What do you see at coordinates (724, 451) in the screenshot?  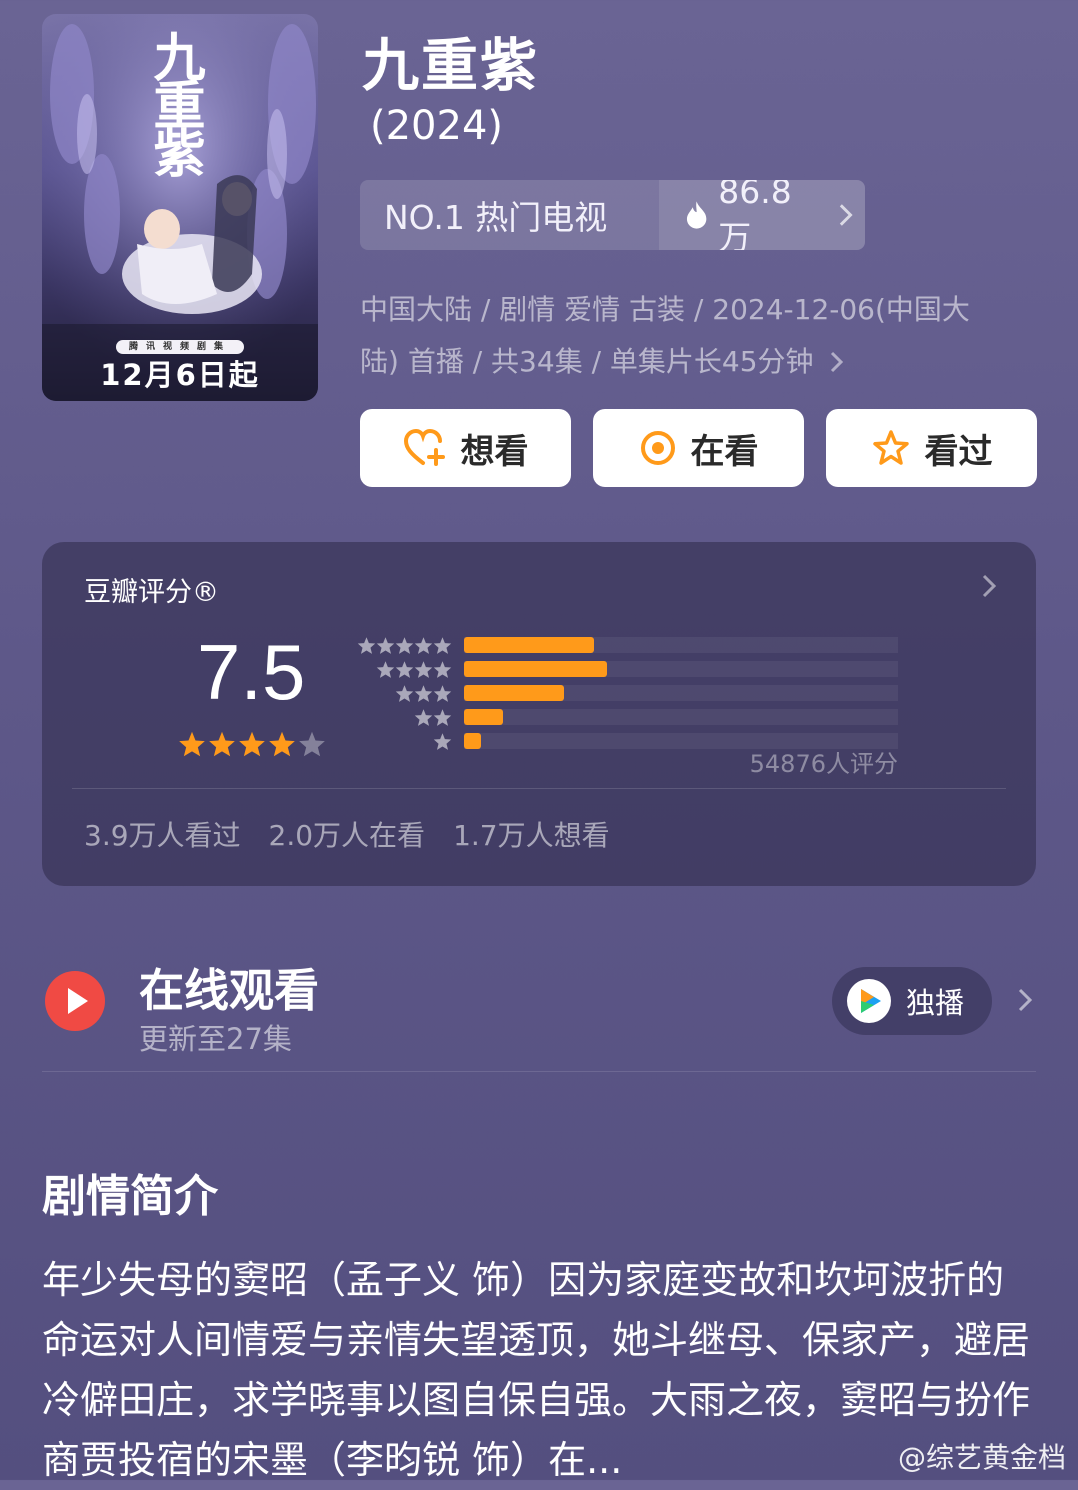 I see `watching-label: 在看` at bounding box center [724, 451].